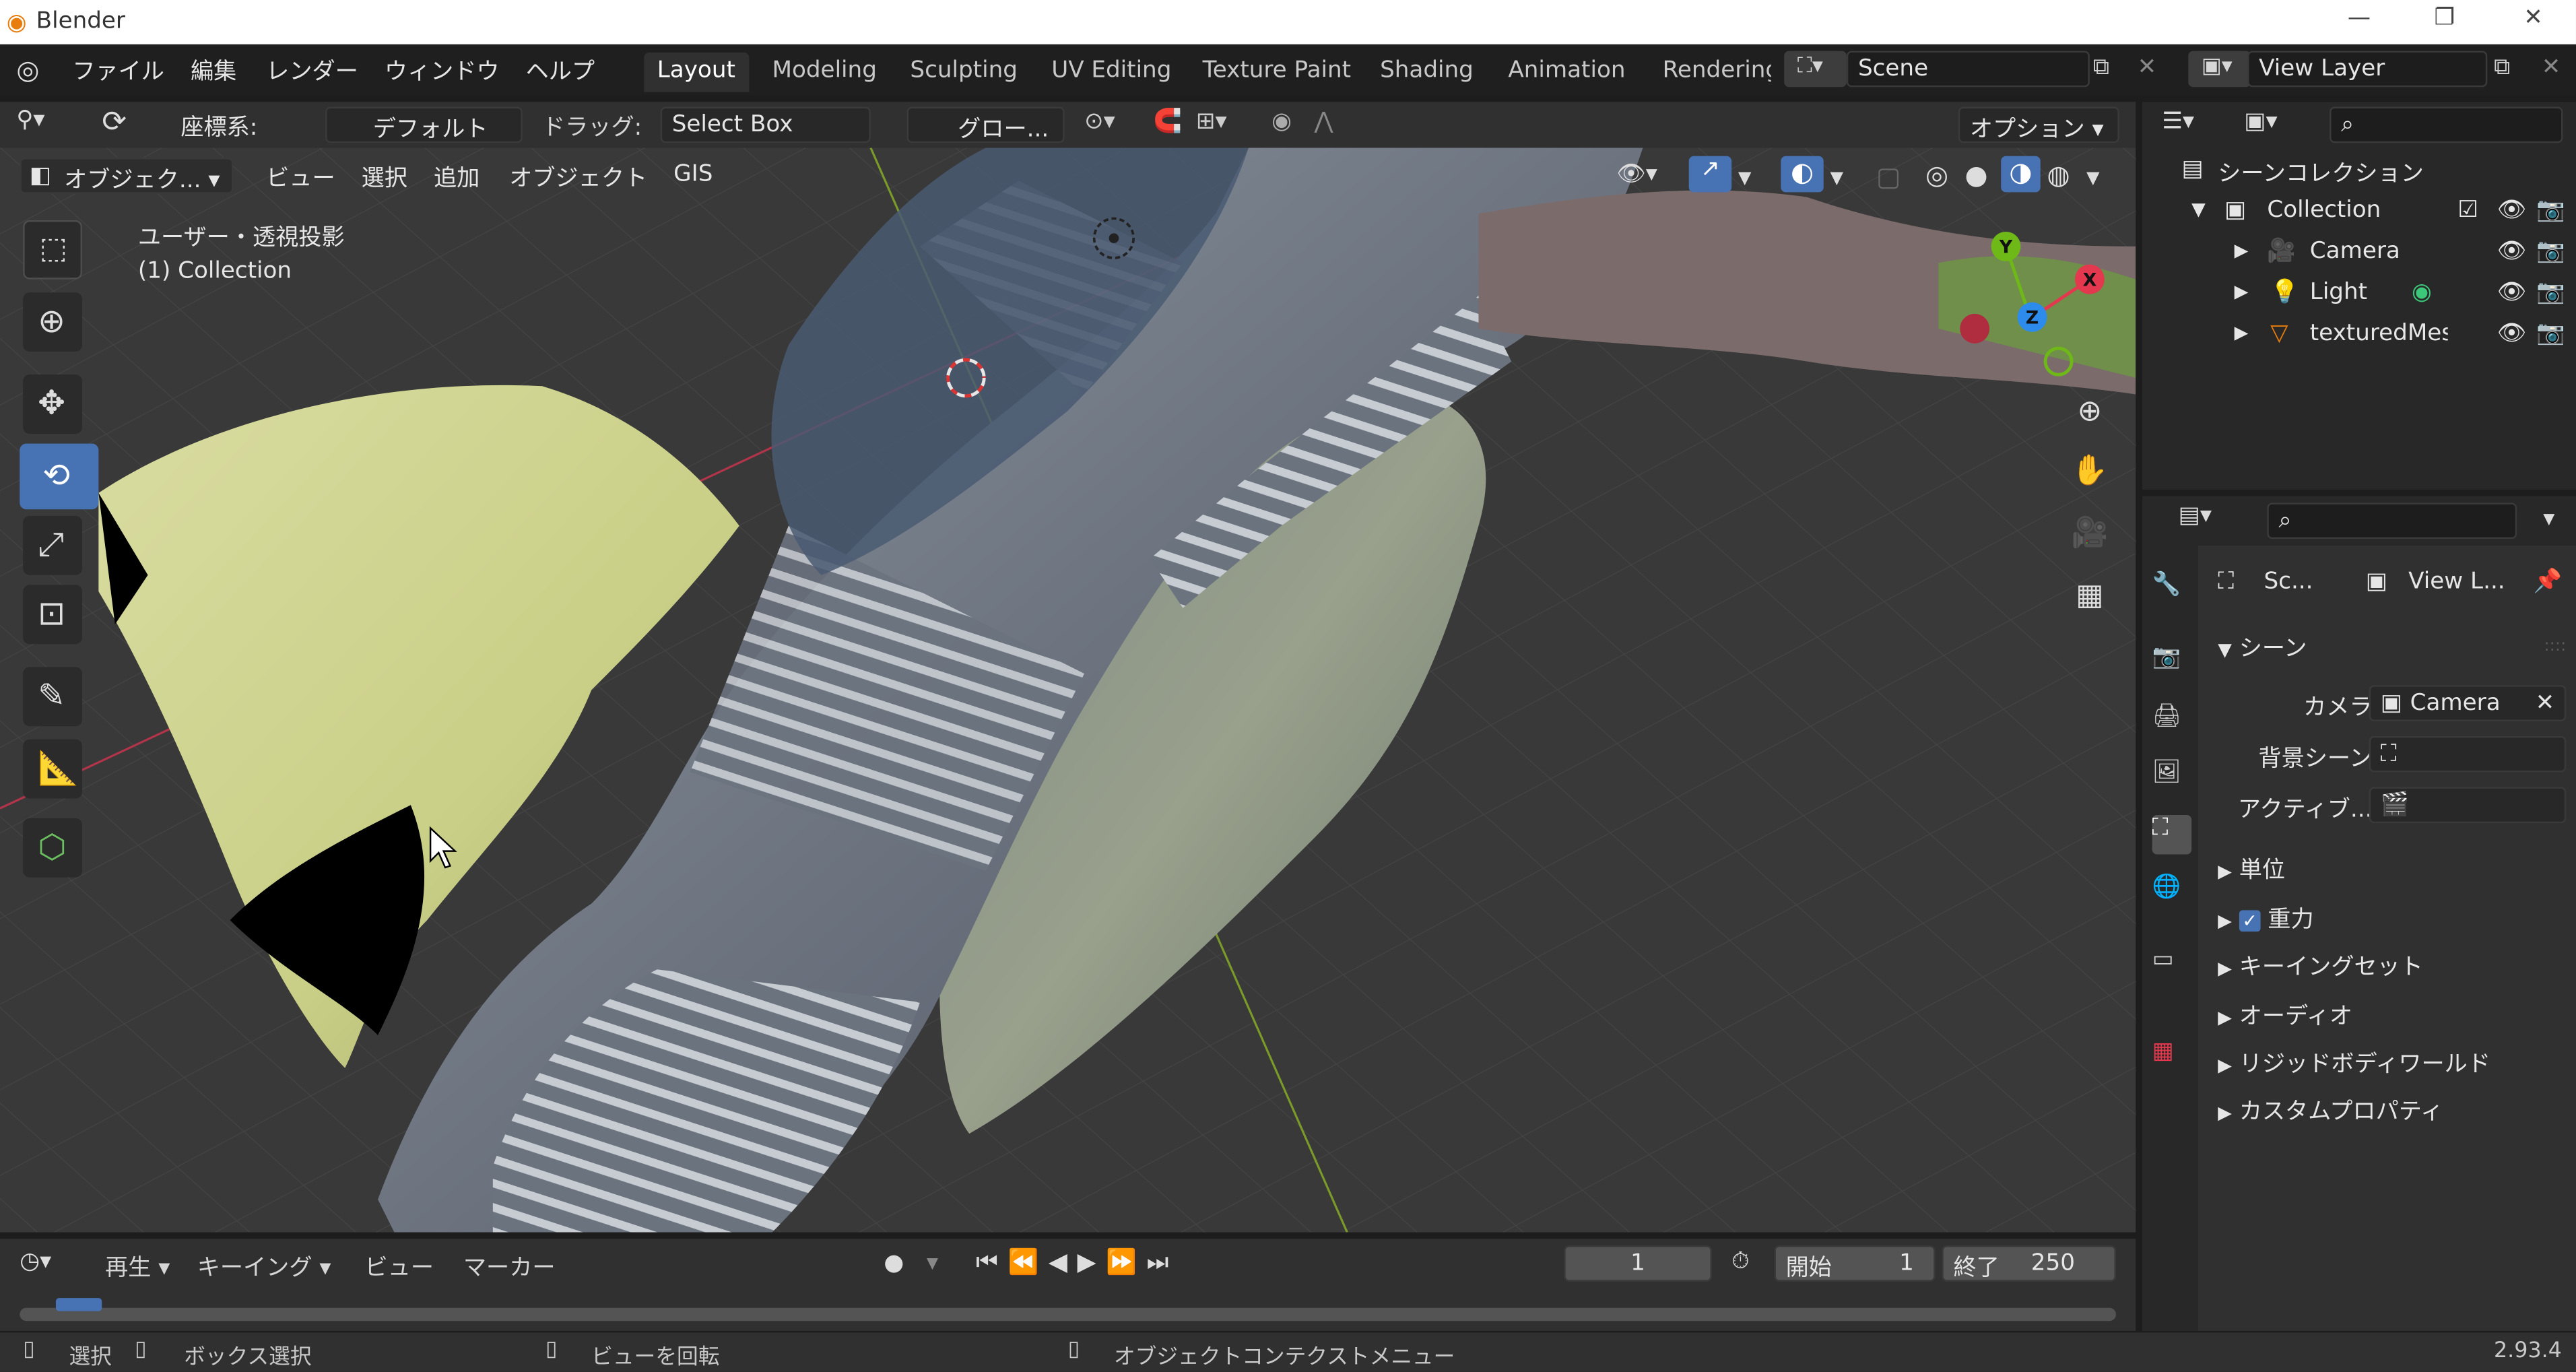 This screenshot has height=1372, width=2576. What do you see at coordinates (457, 177) in the screenshot?
I see `menu-add: 追加` at bounding box center [457, 177].